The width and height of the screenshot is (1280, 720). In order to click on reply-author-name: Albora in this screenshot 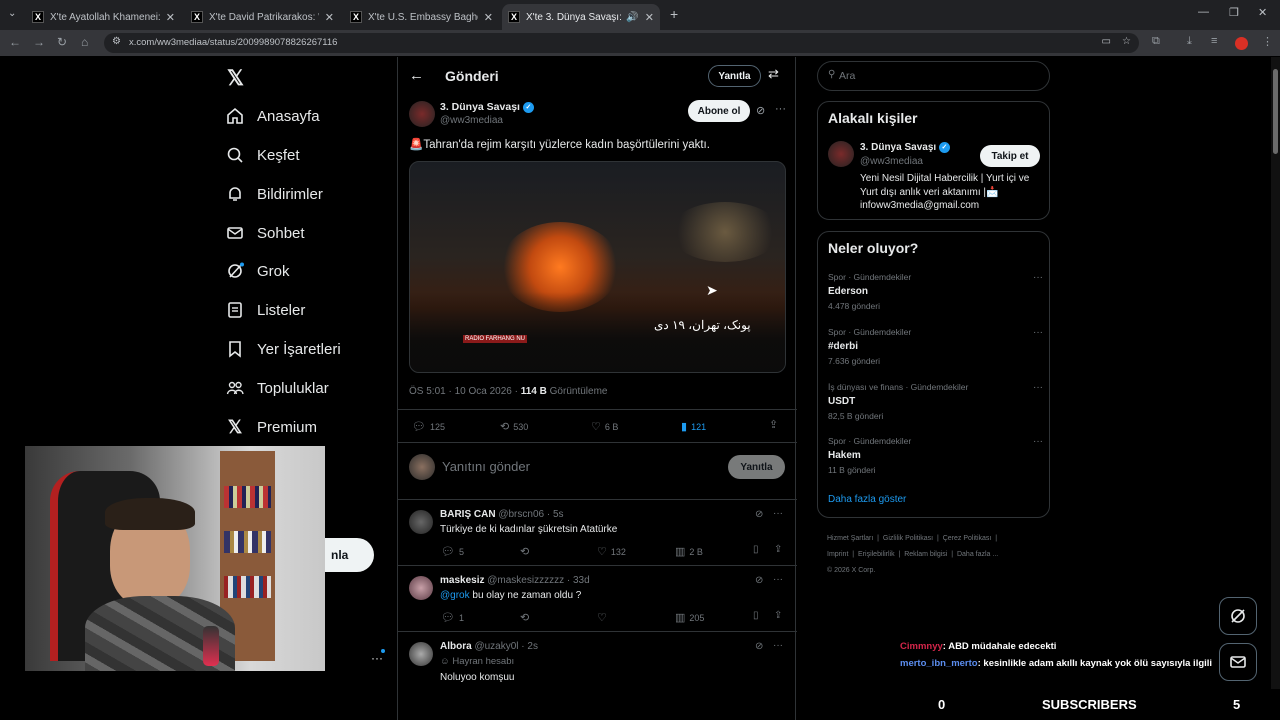, I will do `click(456, 646)`.